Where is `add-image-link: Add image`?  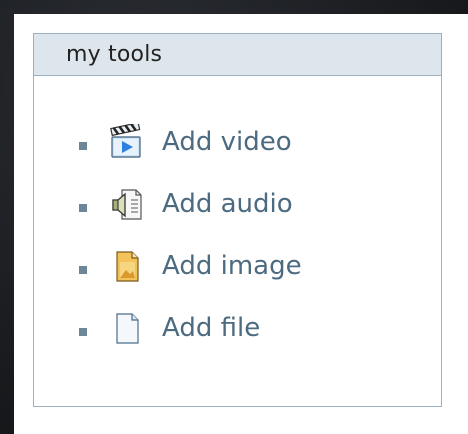
add-image-link: Add image is located at coordinates (205, 266).